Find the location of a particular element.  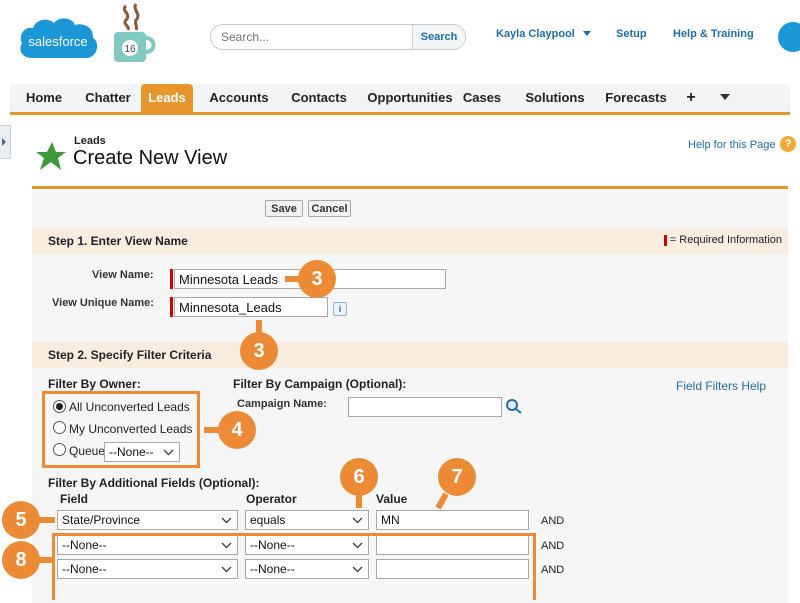

callout-7: 7 is located at coordinates (457, 477).